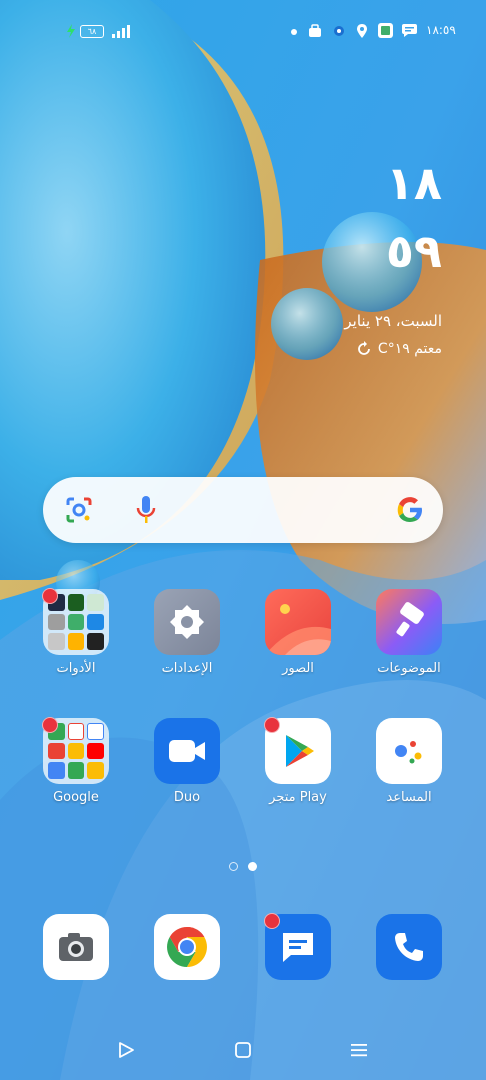  Describe the element at coordinates (187, 751) in the screenshot. I see `duo-icon` at that location.